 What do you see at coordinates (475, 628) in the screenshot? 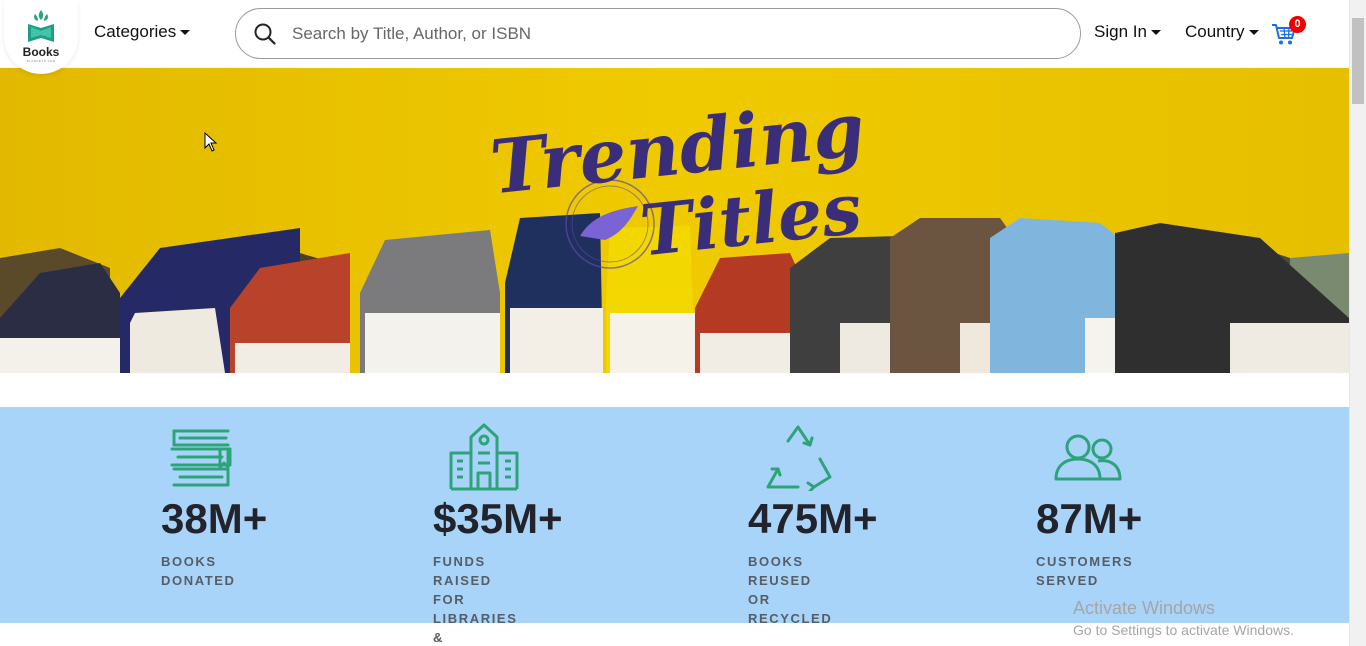
I see `stat-label-line: LIBRARIES & LITERACY` at bounding box center [475, 628].